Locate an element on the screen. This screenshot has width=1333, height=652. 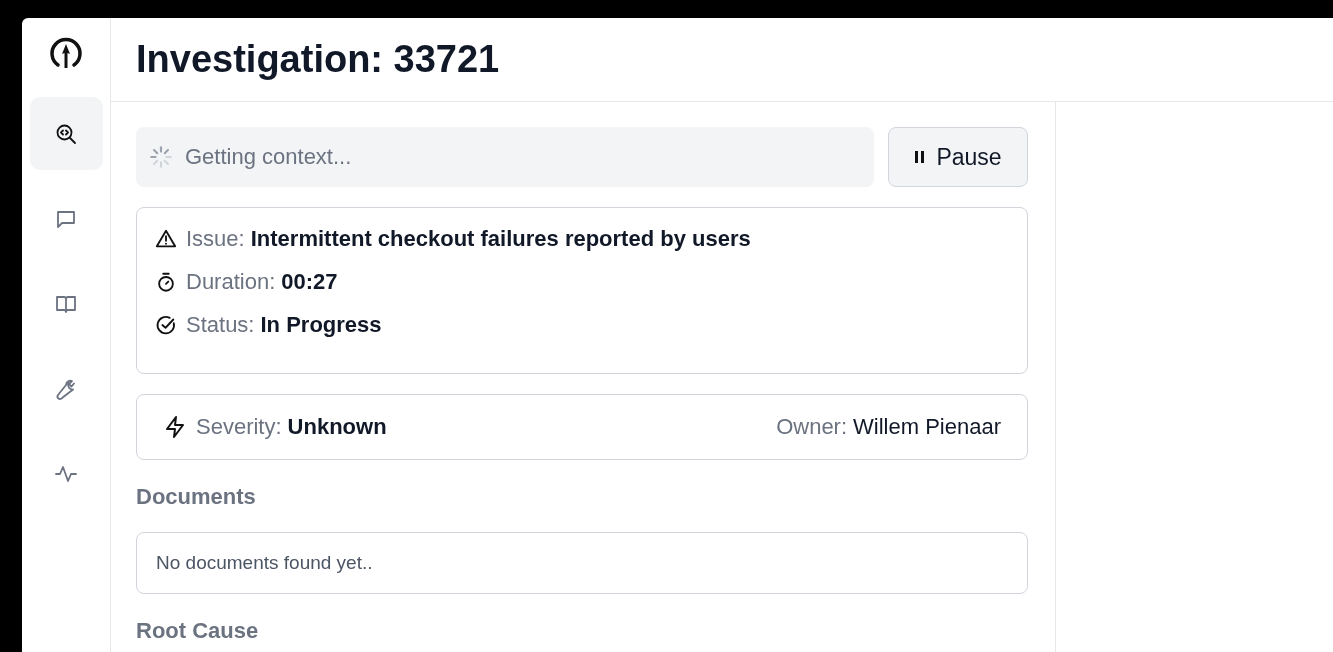
owner-label: Owner: is located at coordinates (812, 427).